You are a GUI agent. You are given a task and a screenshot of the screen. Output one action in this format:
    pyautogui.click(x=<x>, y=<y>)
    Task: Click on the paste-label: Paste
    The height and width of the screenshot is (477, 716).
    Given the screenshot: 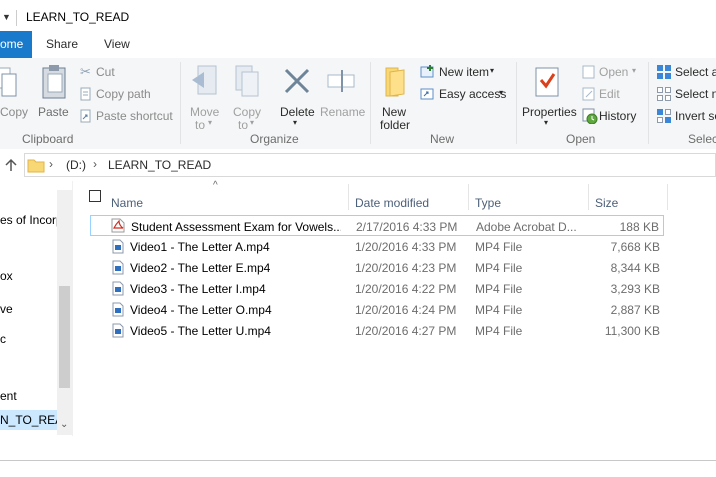 What is the action you would take?
    pyautogui.click(x=53, y=112)
    